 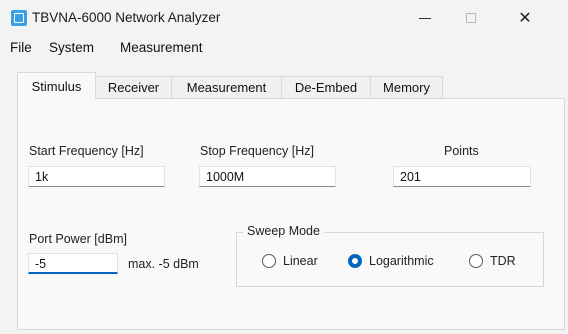 I want to click on maximize-icon, so click(x=471, y=18).